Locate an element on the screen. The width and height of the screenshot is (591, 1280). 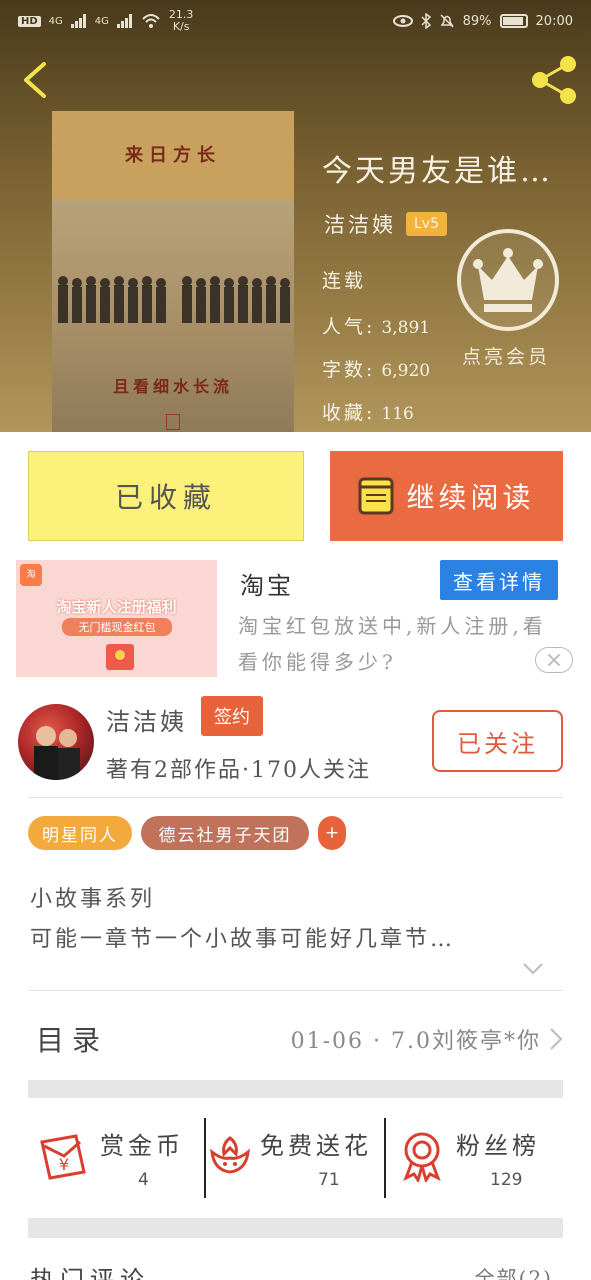
flowers-label: 免费送花 is located at coordinates (316, 1146).